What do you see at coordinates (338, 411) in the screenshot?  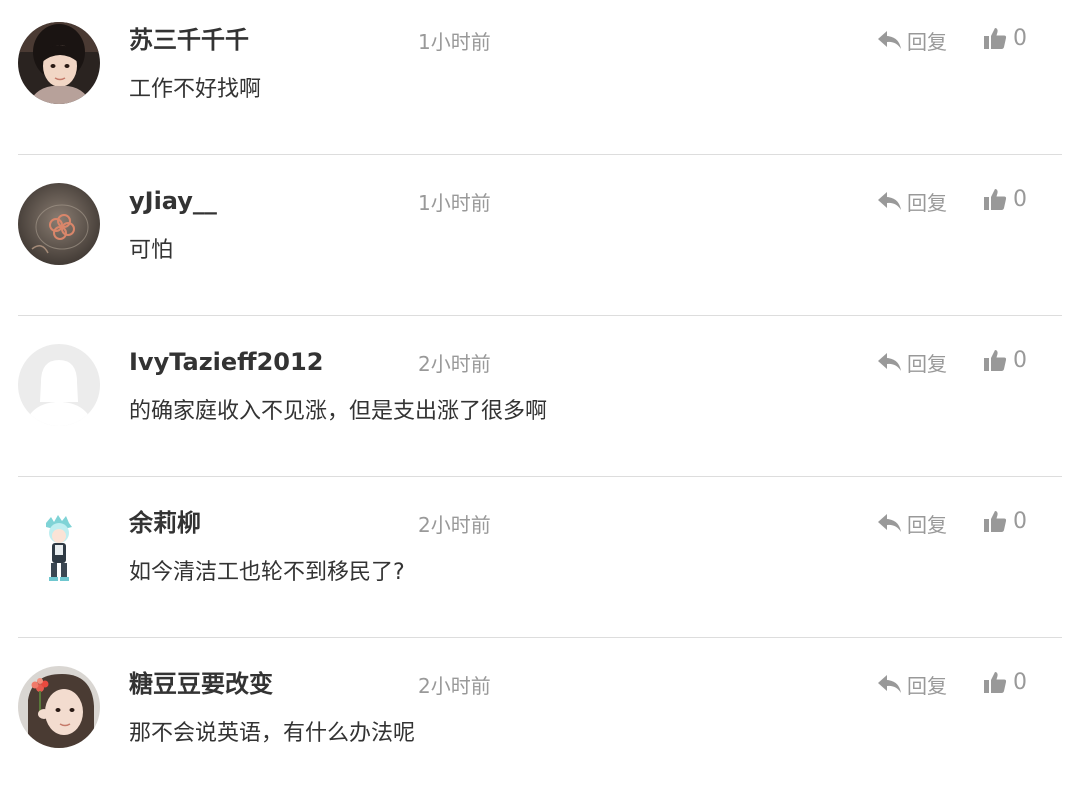 I see `comment-text: 的确家庭收入不见涨，但是支出涨了很多啊` at bounding box center [338, 411].